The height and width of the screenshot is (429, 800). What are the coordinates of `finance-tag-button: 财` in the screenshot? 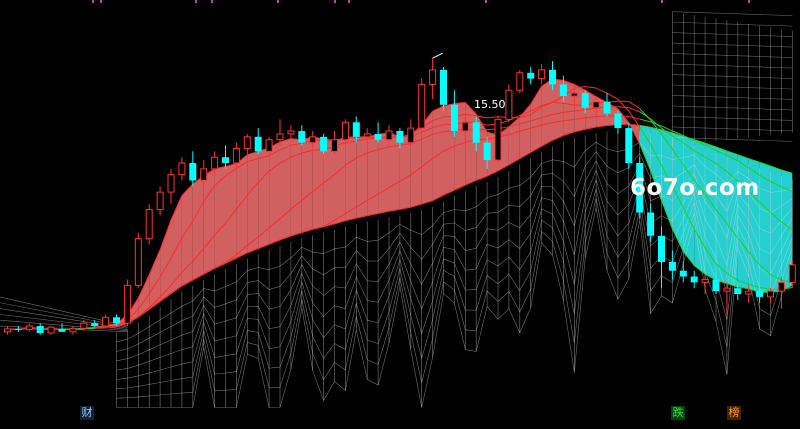 It's located at (87, 413).